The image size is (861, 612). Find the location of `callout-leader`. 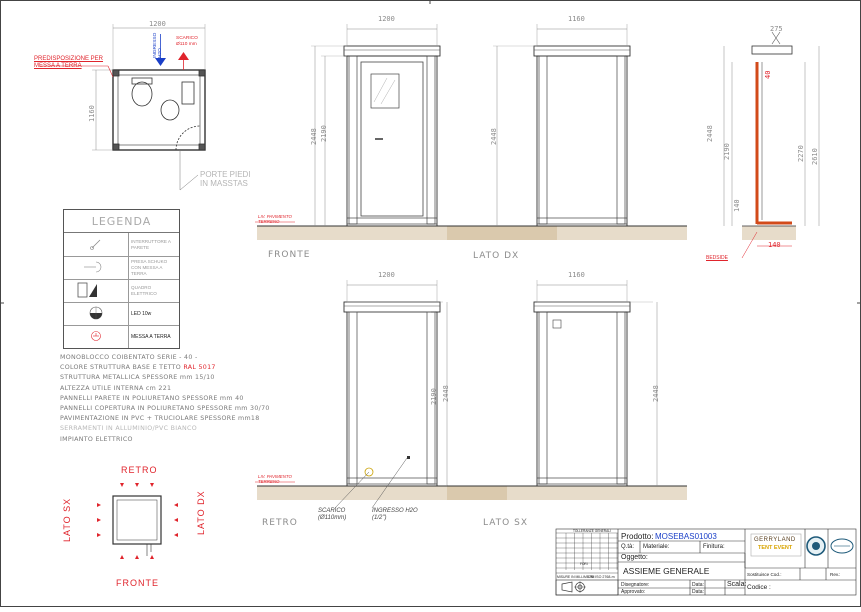

callout-leader is located at coordinates (389, 483).